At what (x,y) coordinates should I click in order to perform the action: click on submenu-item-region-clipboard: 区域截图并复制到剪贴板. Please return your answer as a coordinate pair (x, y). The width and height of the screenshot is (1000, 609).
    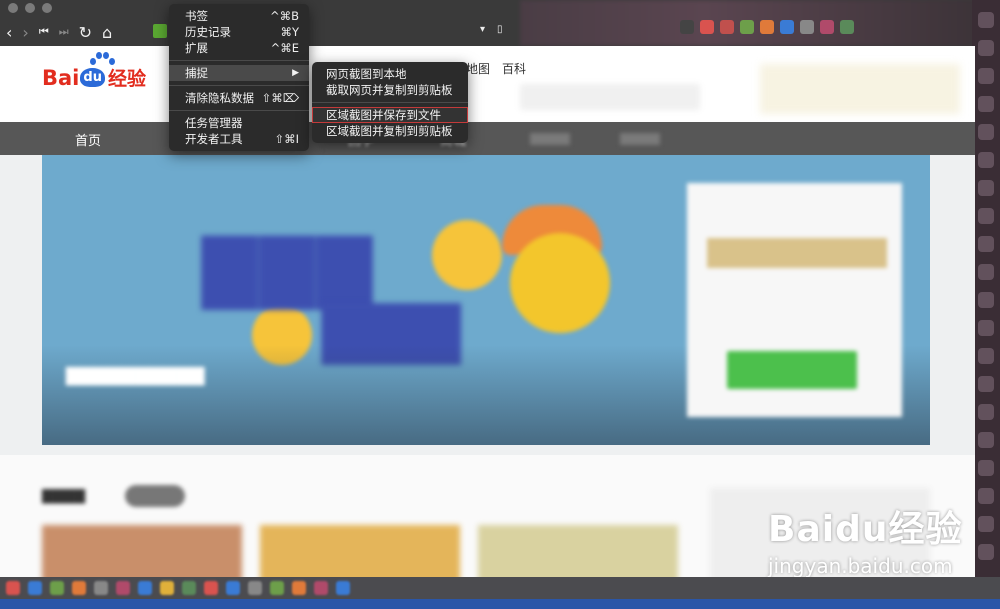
    Looking at the image, I should click on (390, 131).